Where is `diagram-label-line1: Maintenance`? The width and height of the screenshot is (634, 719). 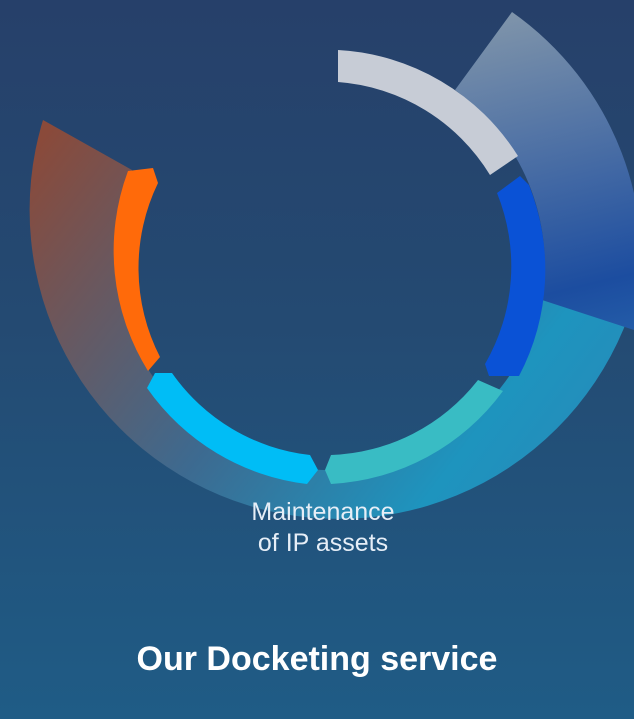
diagram-label-line1: Maintenance is located at coordinates (323, 512).